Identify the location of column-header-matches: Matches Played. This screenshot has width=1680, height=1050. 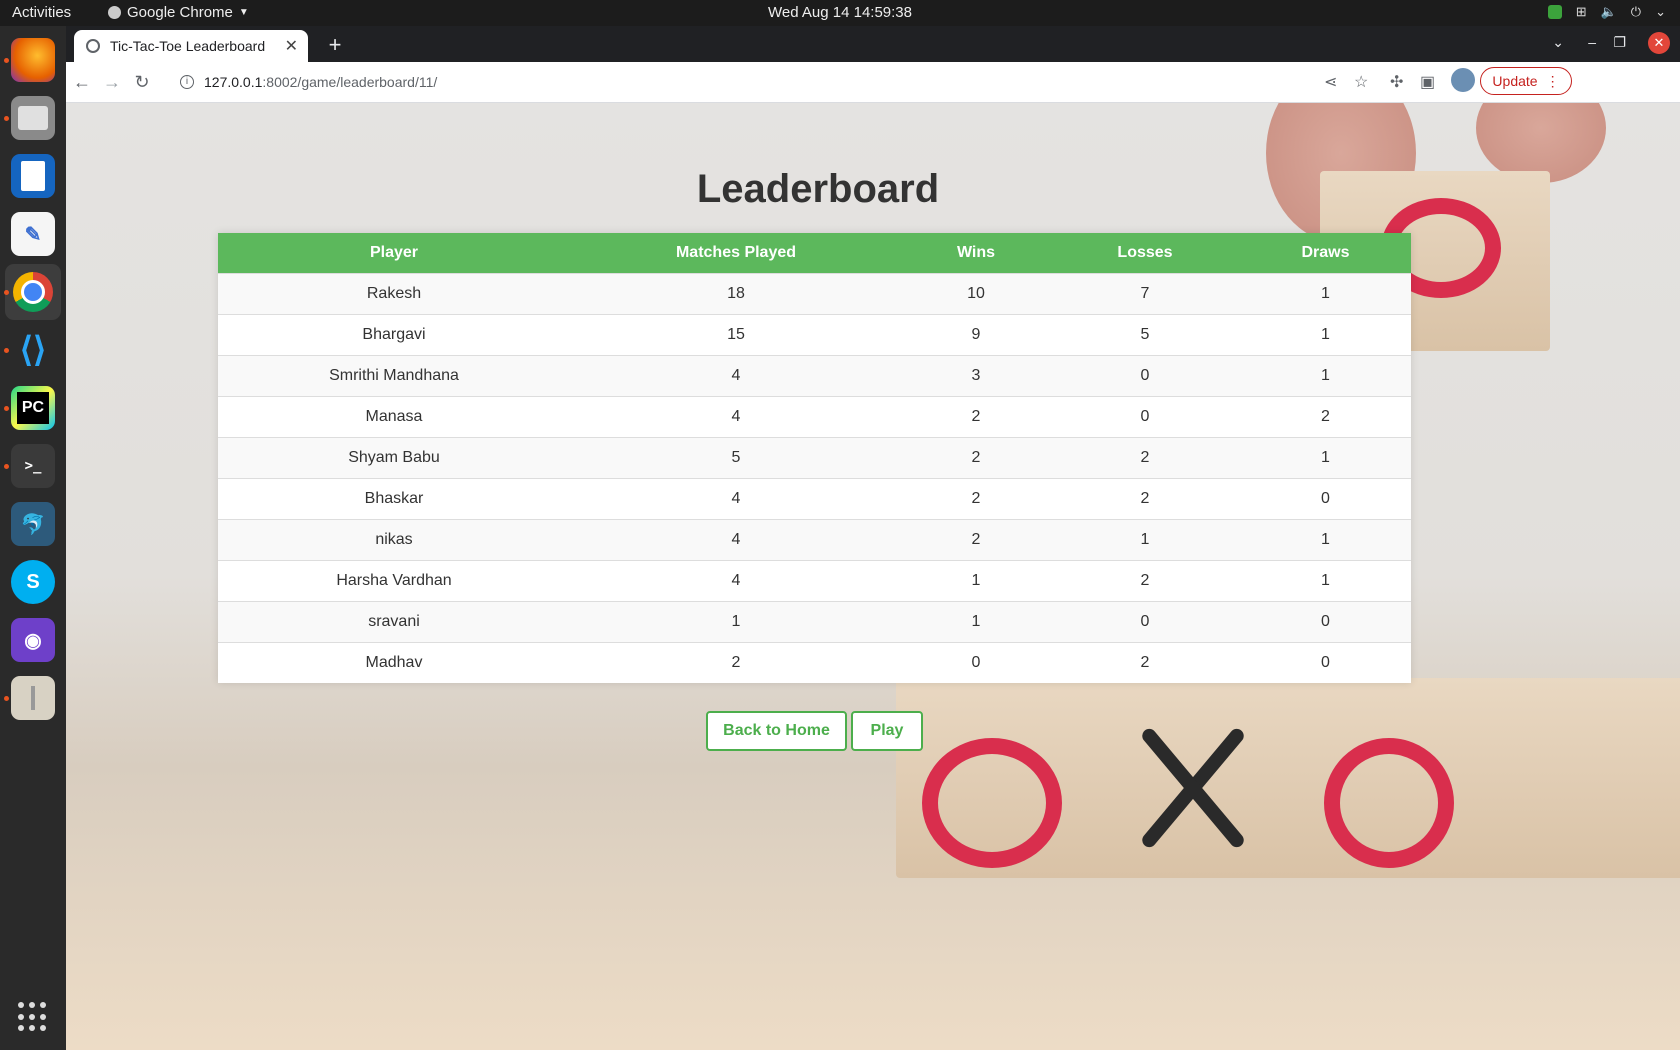
(736, 253).